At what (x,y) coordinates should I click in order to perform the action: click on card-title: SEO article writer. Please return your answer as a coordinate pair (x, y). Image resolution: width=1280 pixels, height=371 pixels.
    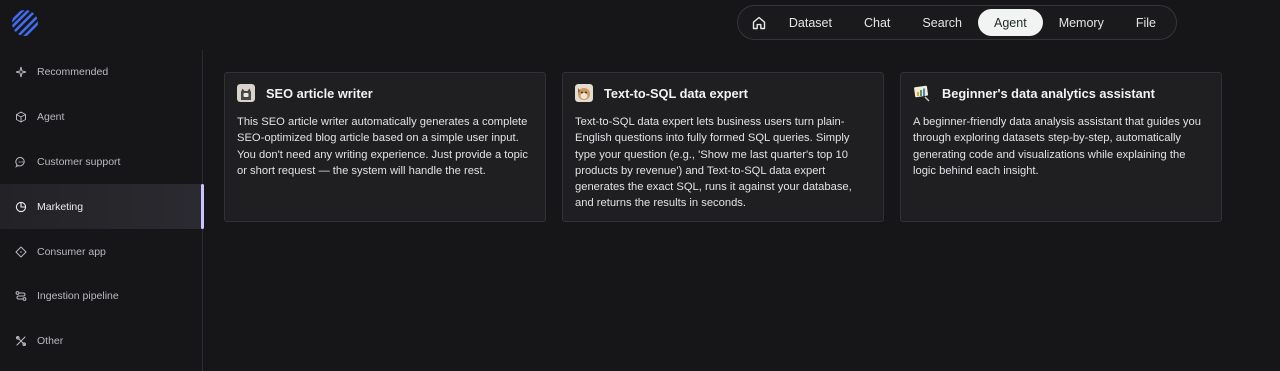
    Looking at the image, I should click on (319, 93).